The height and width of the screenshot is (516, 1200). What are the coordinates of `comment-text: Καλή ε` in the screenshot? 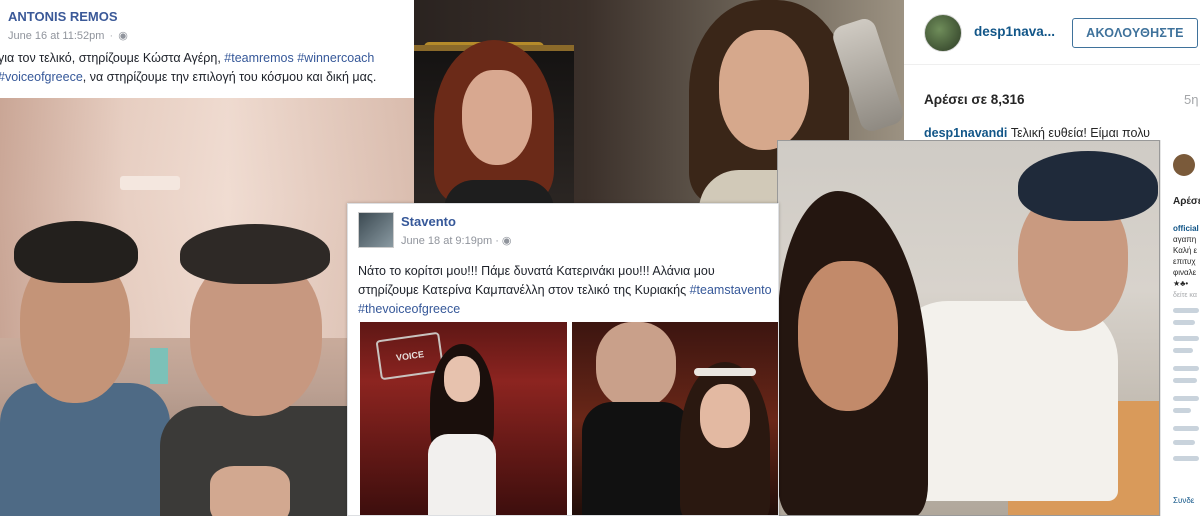 It's located at (1185, 250).